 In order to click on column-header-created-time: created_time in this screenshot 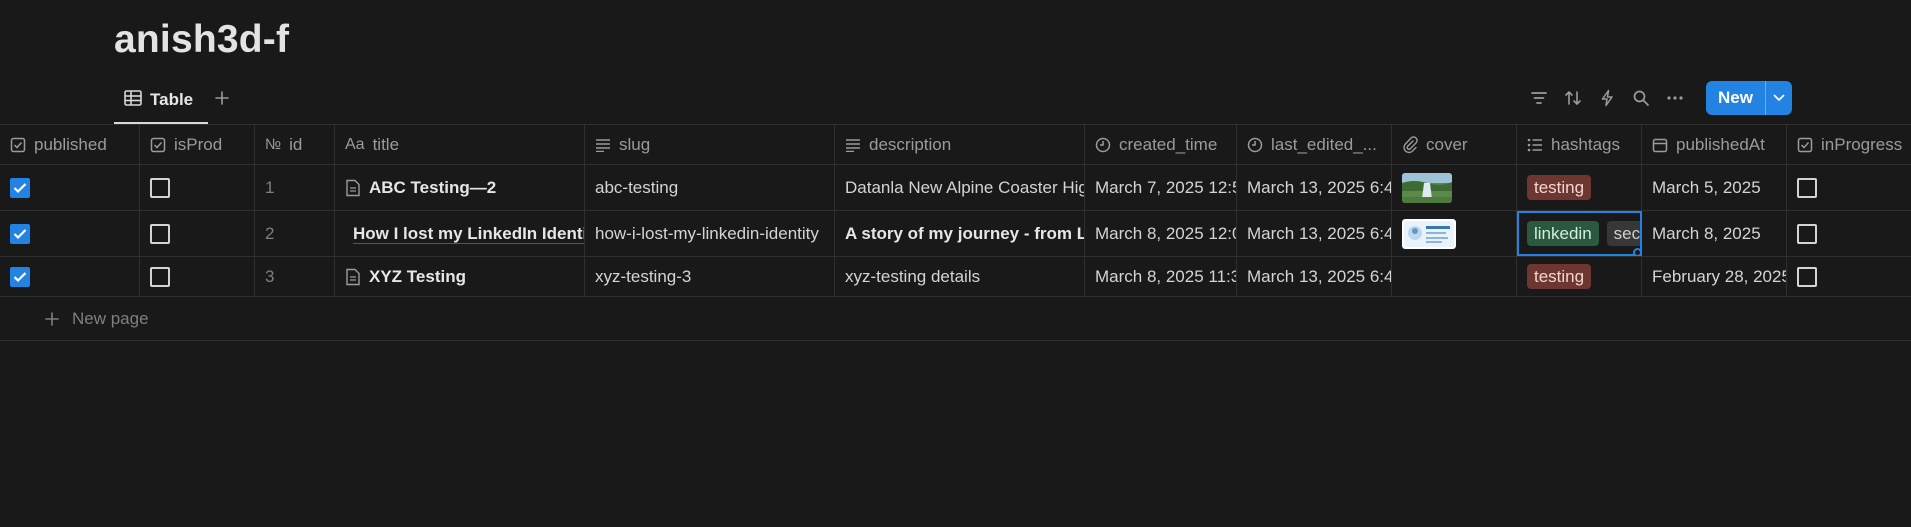, I will do `click(1161, 144)`.